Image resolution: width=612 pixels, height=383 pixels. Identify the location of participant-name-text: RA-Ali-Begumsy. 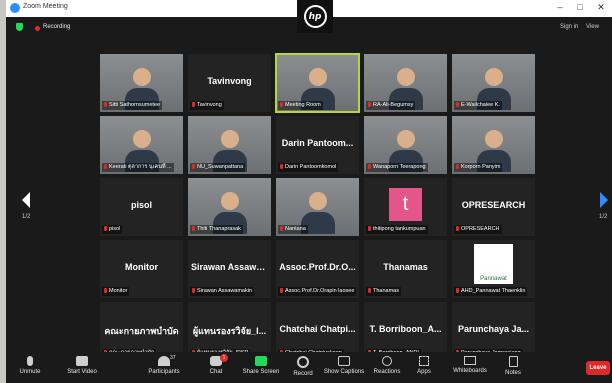
(393, 105).